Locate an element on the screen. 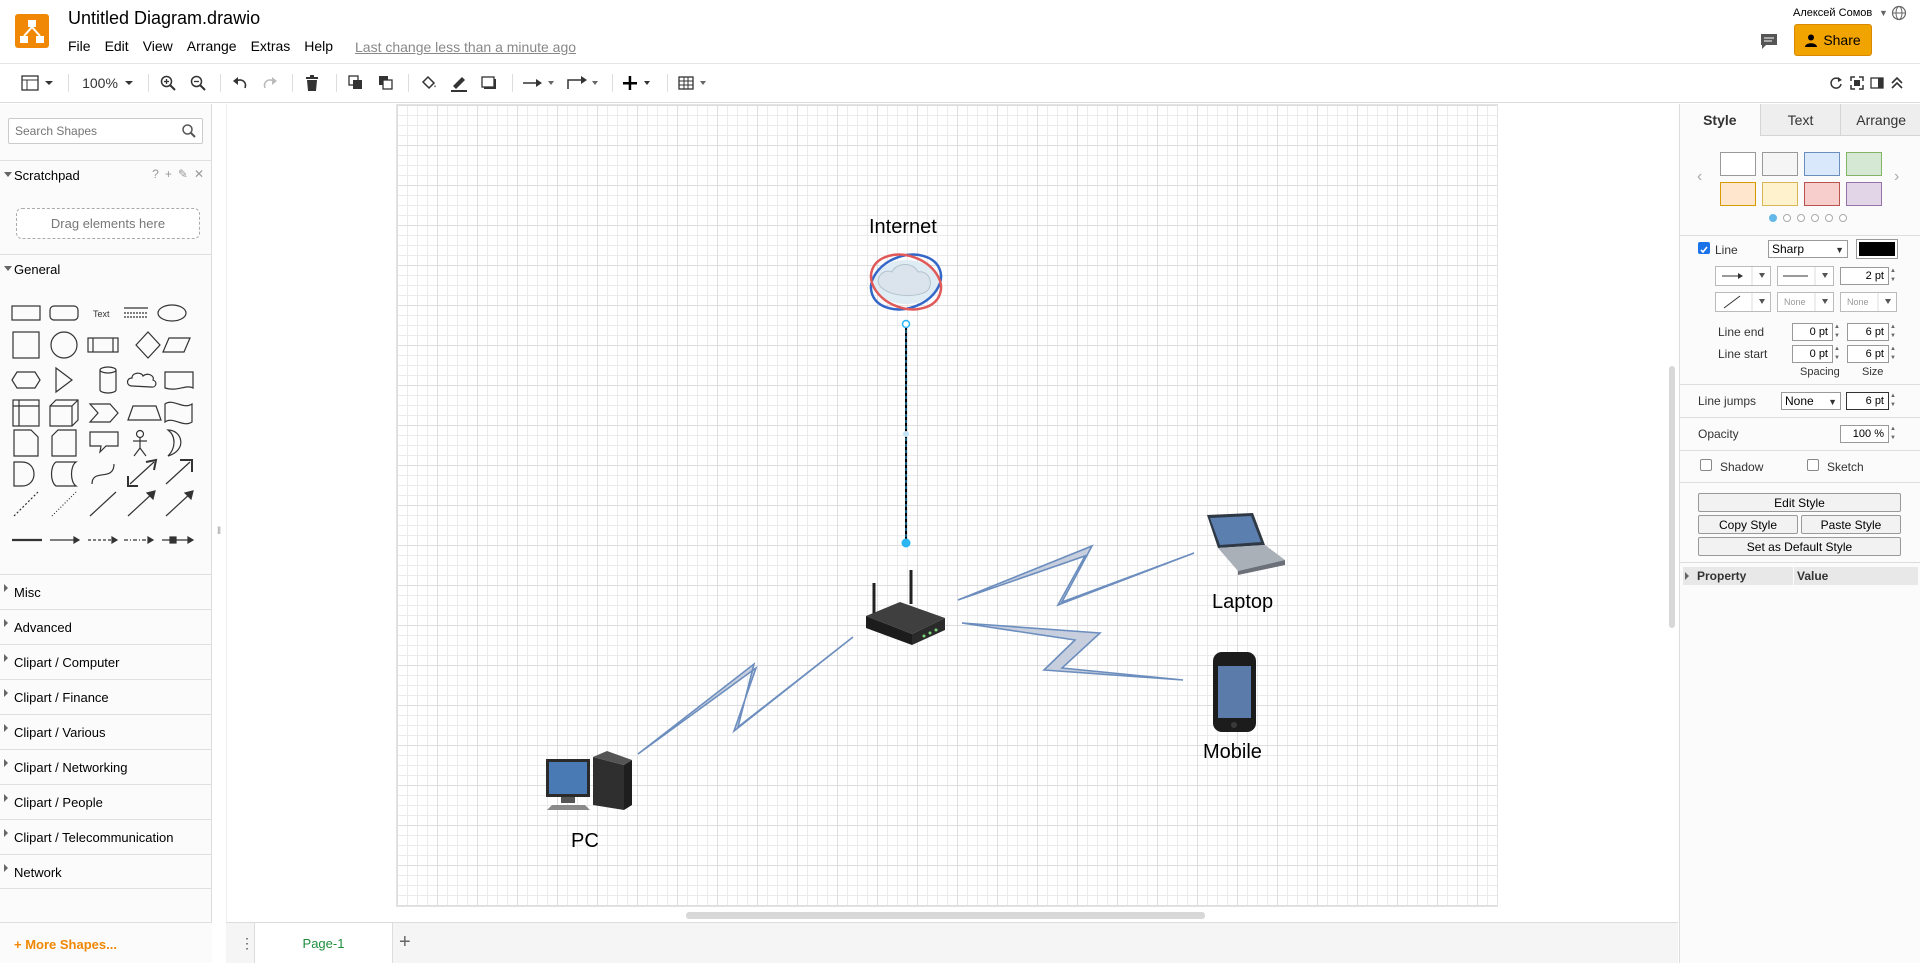  column-divider is located at coordinates (1793, 576).